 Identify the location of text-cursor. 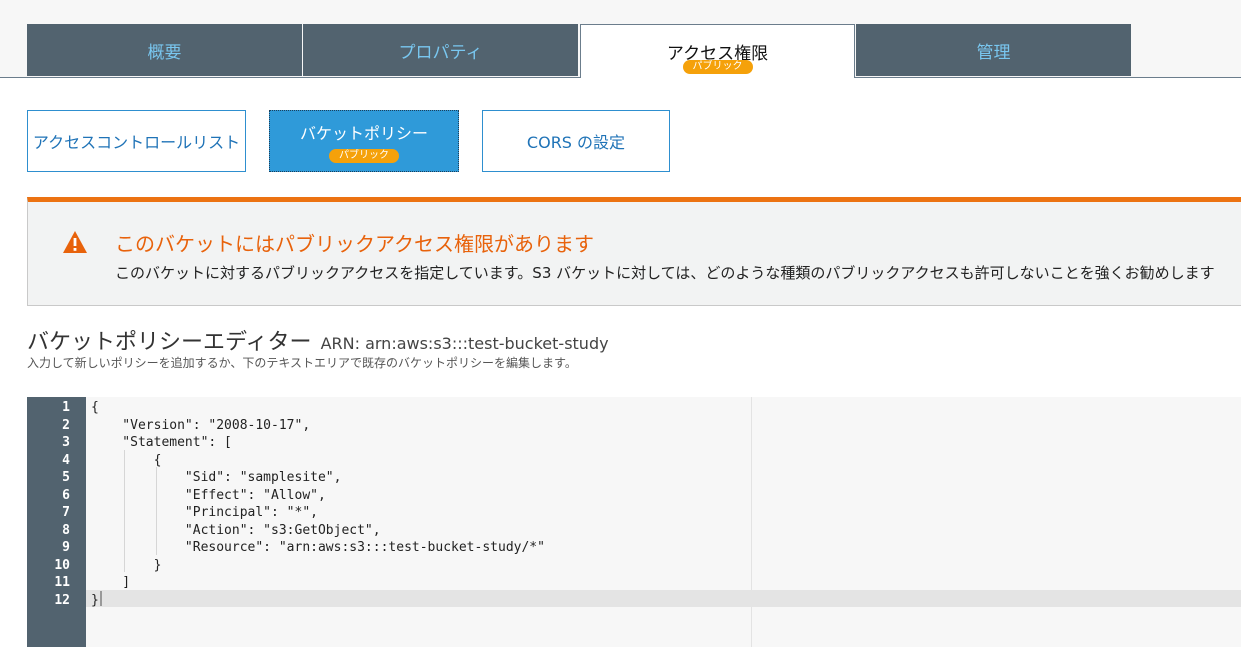
(101, 598).